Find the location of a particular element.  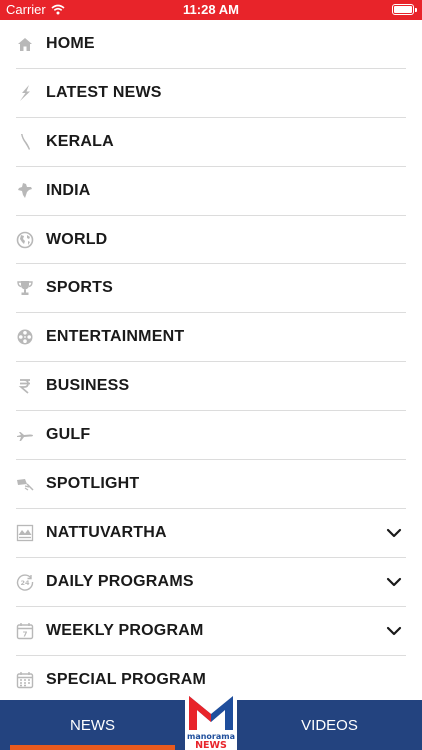

menu-item-sports: SPORTS is located at coordinates (211, 289).